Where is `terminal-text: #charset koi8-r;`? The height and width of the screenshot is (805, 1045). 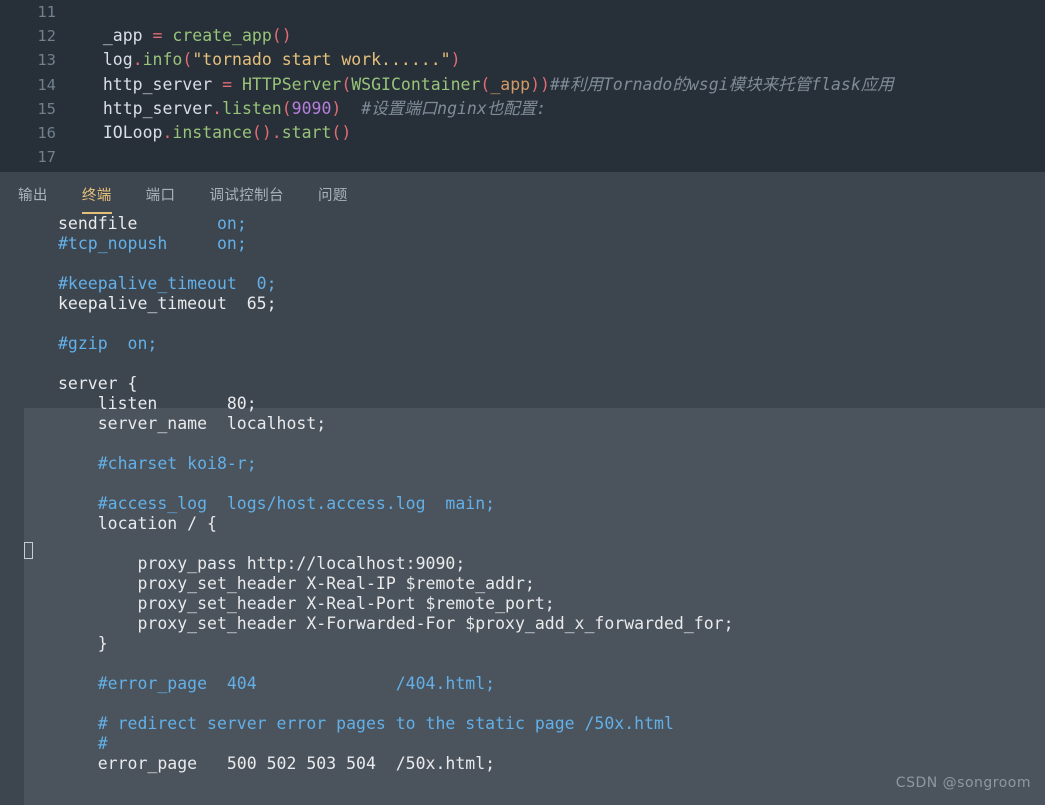 terminal-text: #charset koi8-r; is located at coordinates (157, 463).